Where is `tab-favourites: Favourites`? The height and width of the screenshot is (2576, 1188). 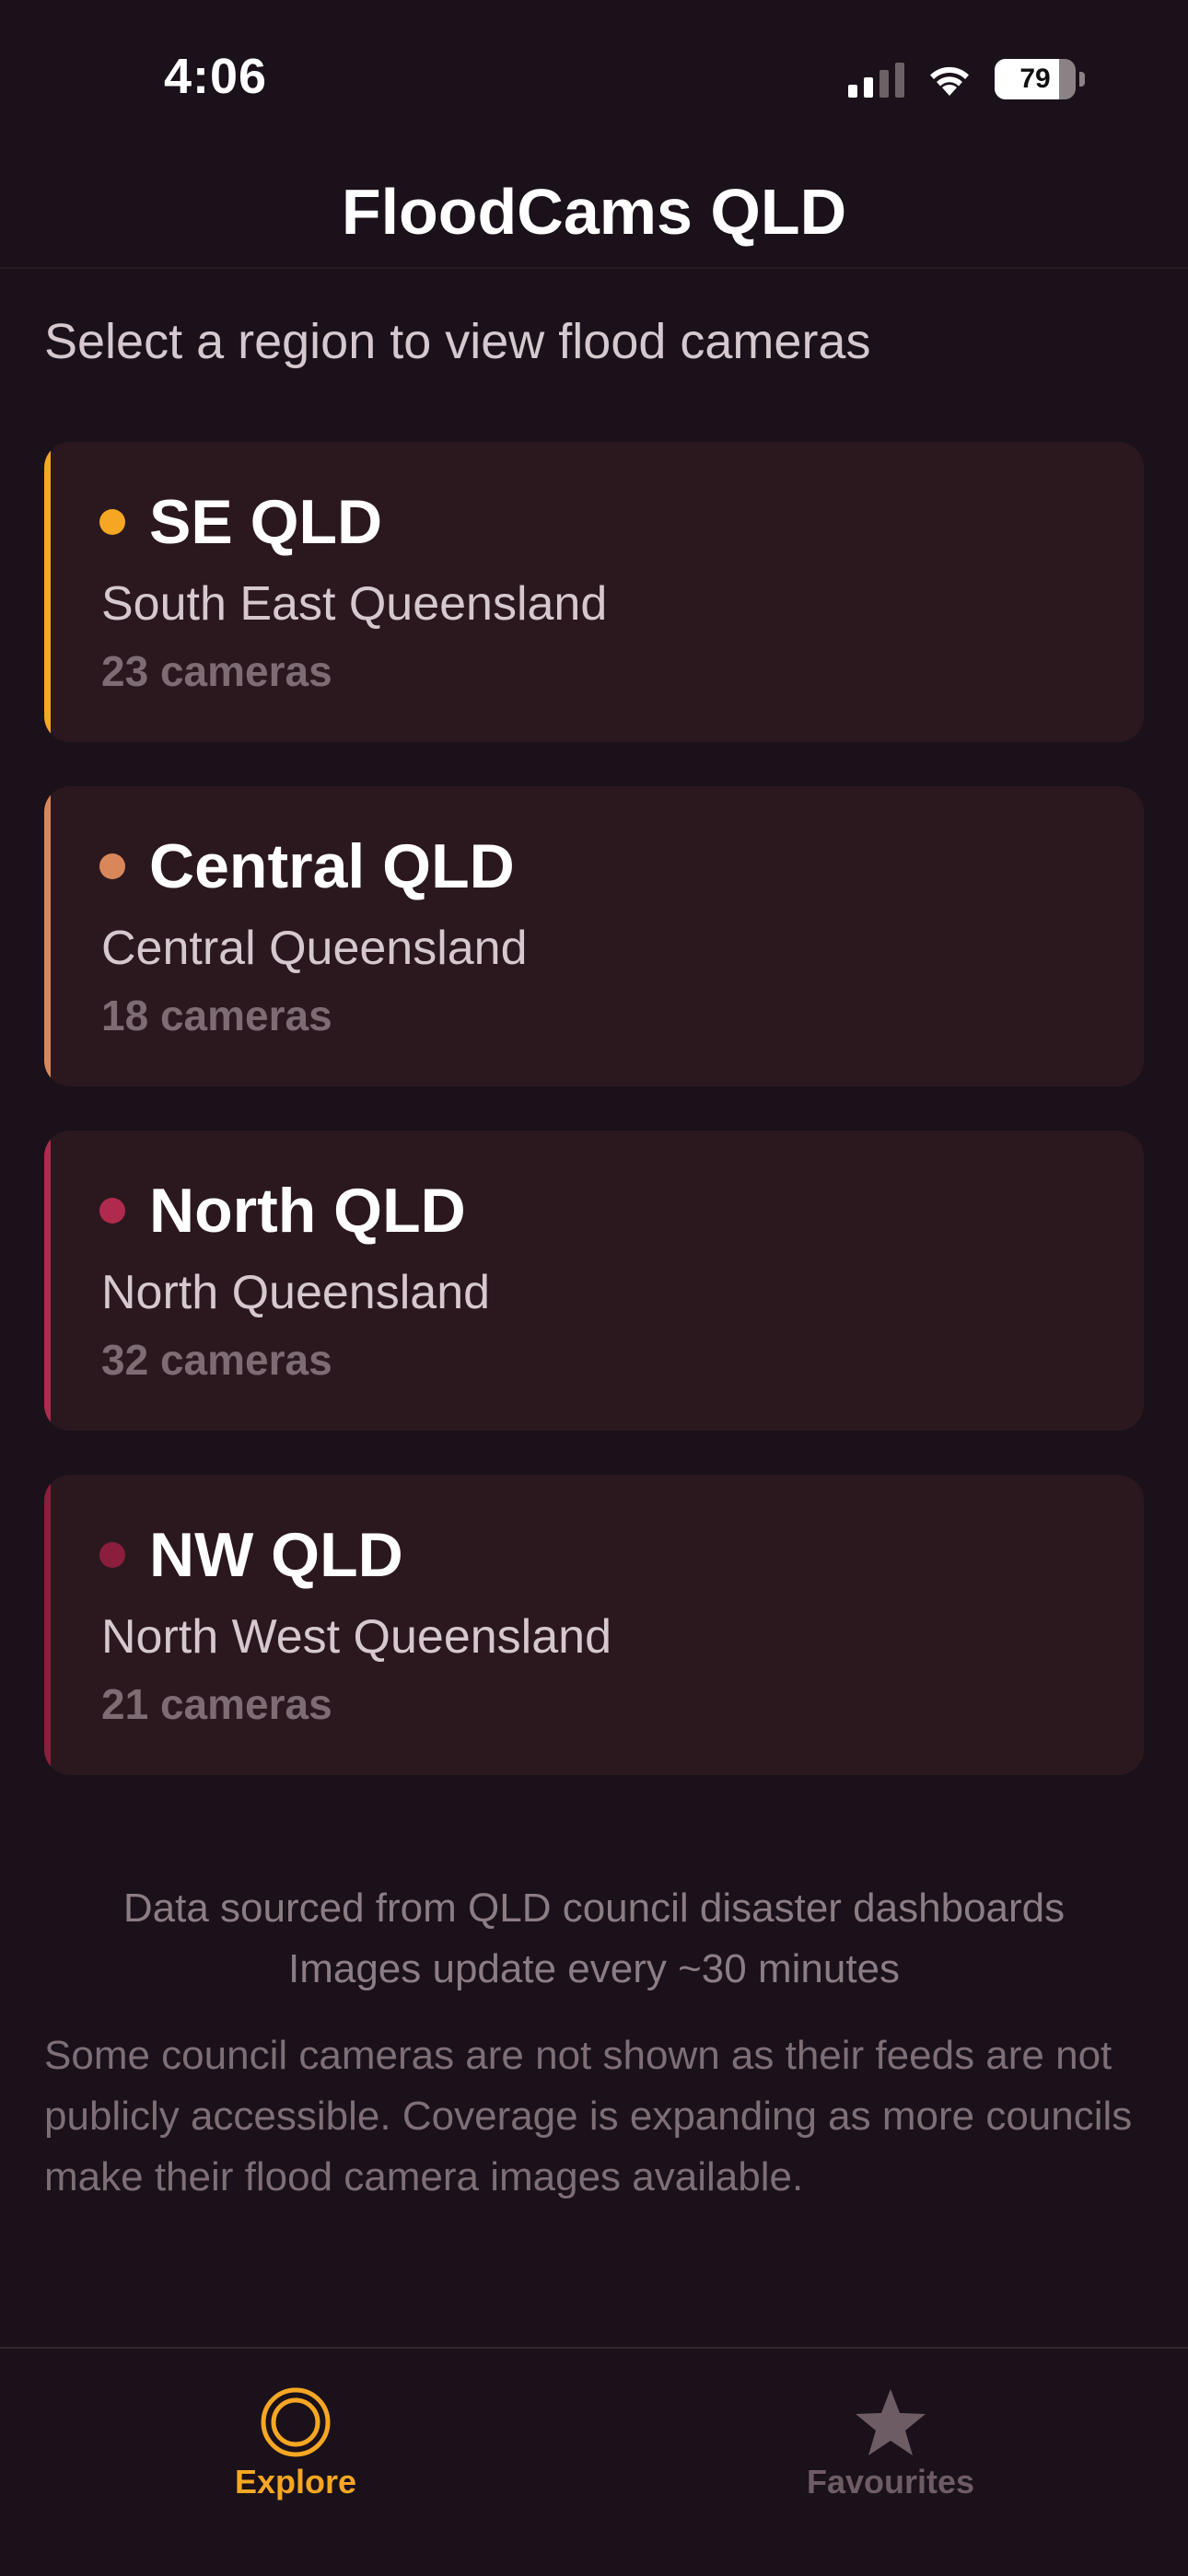 tab-favourites: Favourites is located at coordinates (890, 2443).